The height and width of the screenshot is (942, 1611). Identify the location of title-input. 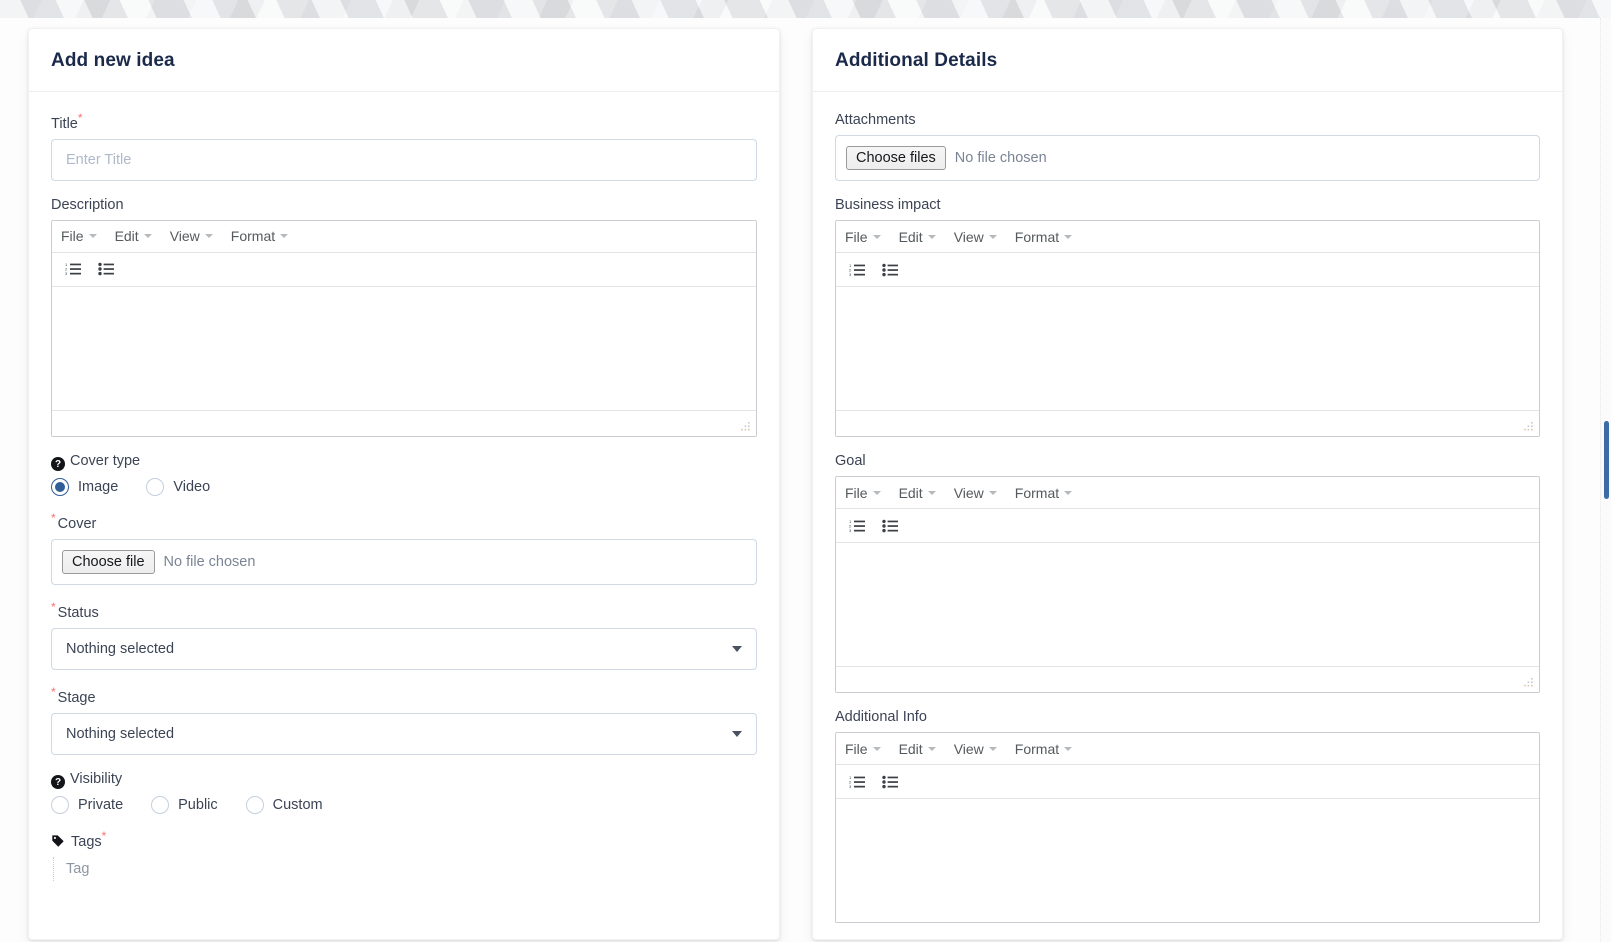
(404, 159).